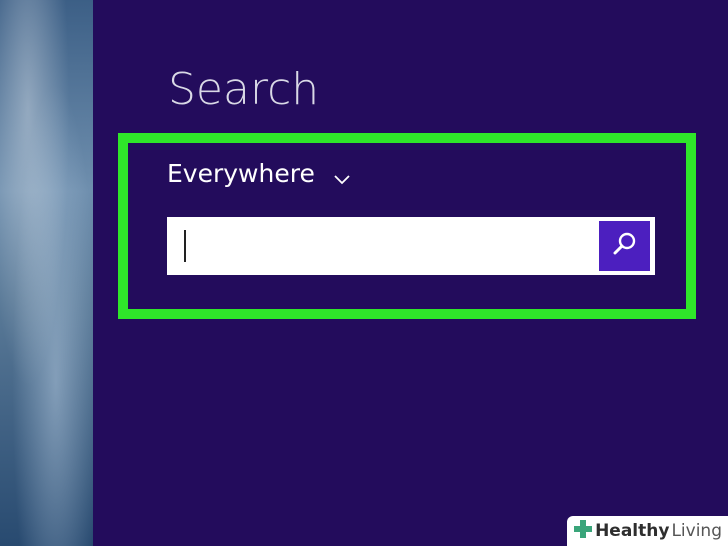 The image size is (728, 546). Describe the element at coordinates (185, 246) in the screenshot. I see `text-cursor` at that location.